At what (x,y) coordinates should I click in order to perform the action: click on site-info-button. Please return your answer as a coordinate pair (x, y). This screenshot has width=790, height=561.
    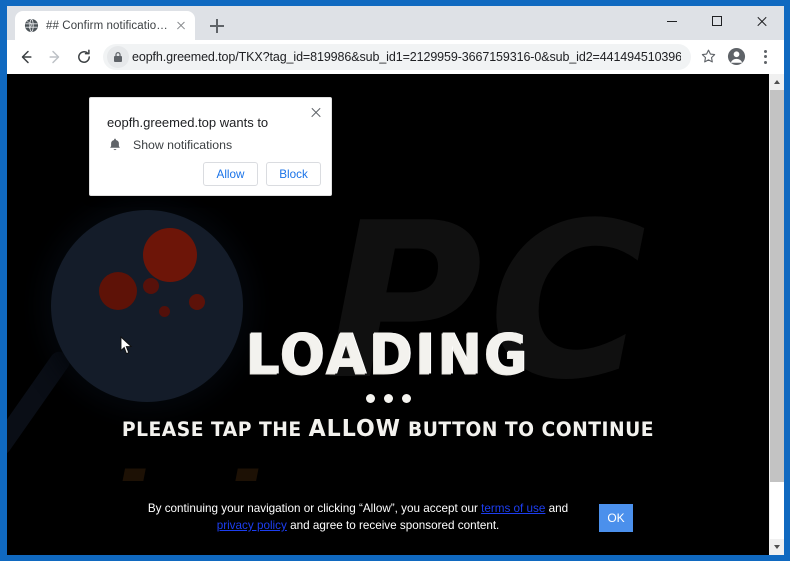
    Looking at the image, I should click on (118, 56).